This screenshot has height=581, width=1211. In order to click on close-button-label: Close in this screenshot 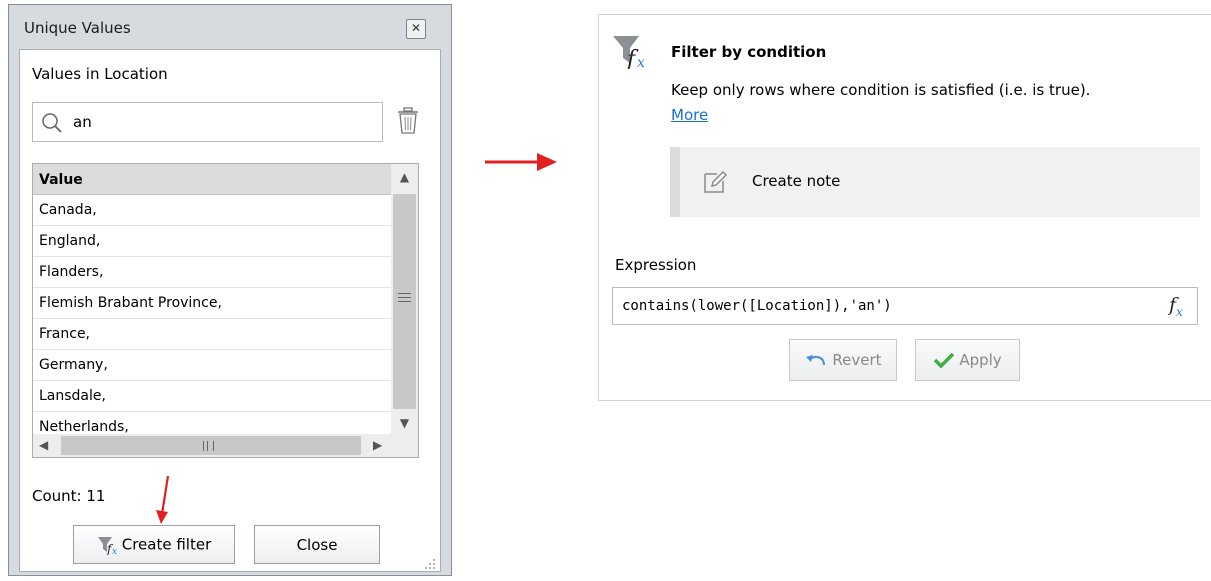, I will do `click(317, 544)`.